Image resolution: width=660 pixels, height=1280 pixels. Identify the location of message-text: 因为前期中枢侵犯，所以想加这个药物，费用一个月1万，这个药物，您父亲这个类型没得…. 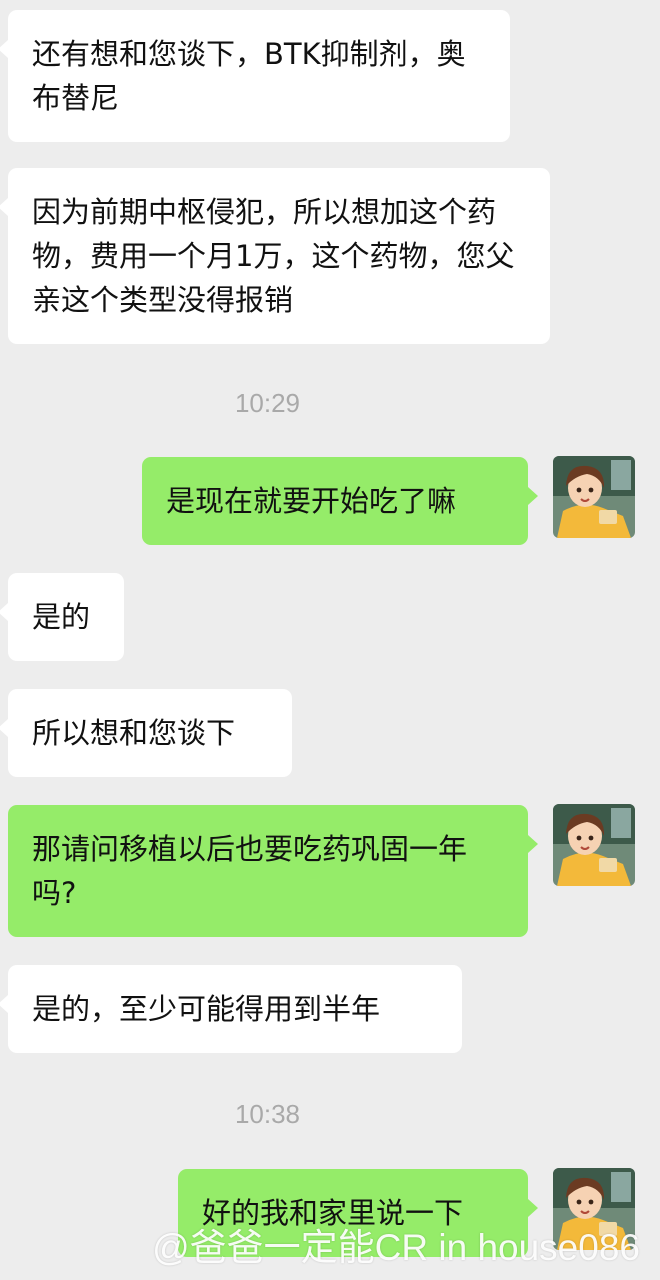
(273, 256).